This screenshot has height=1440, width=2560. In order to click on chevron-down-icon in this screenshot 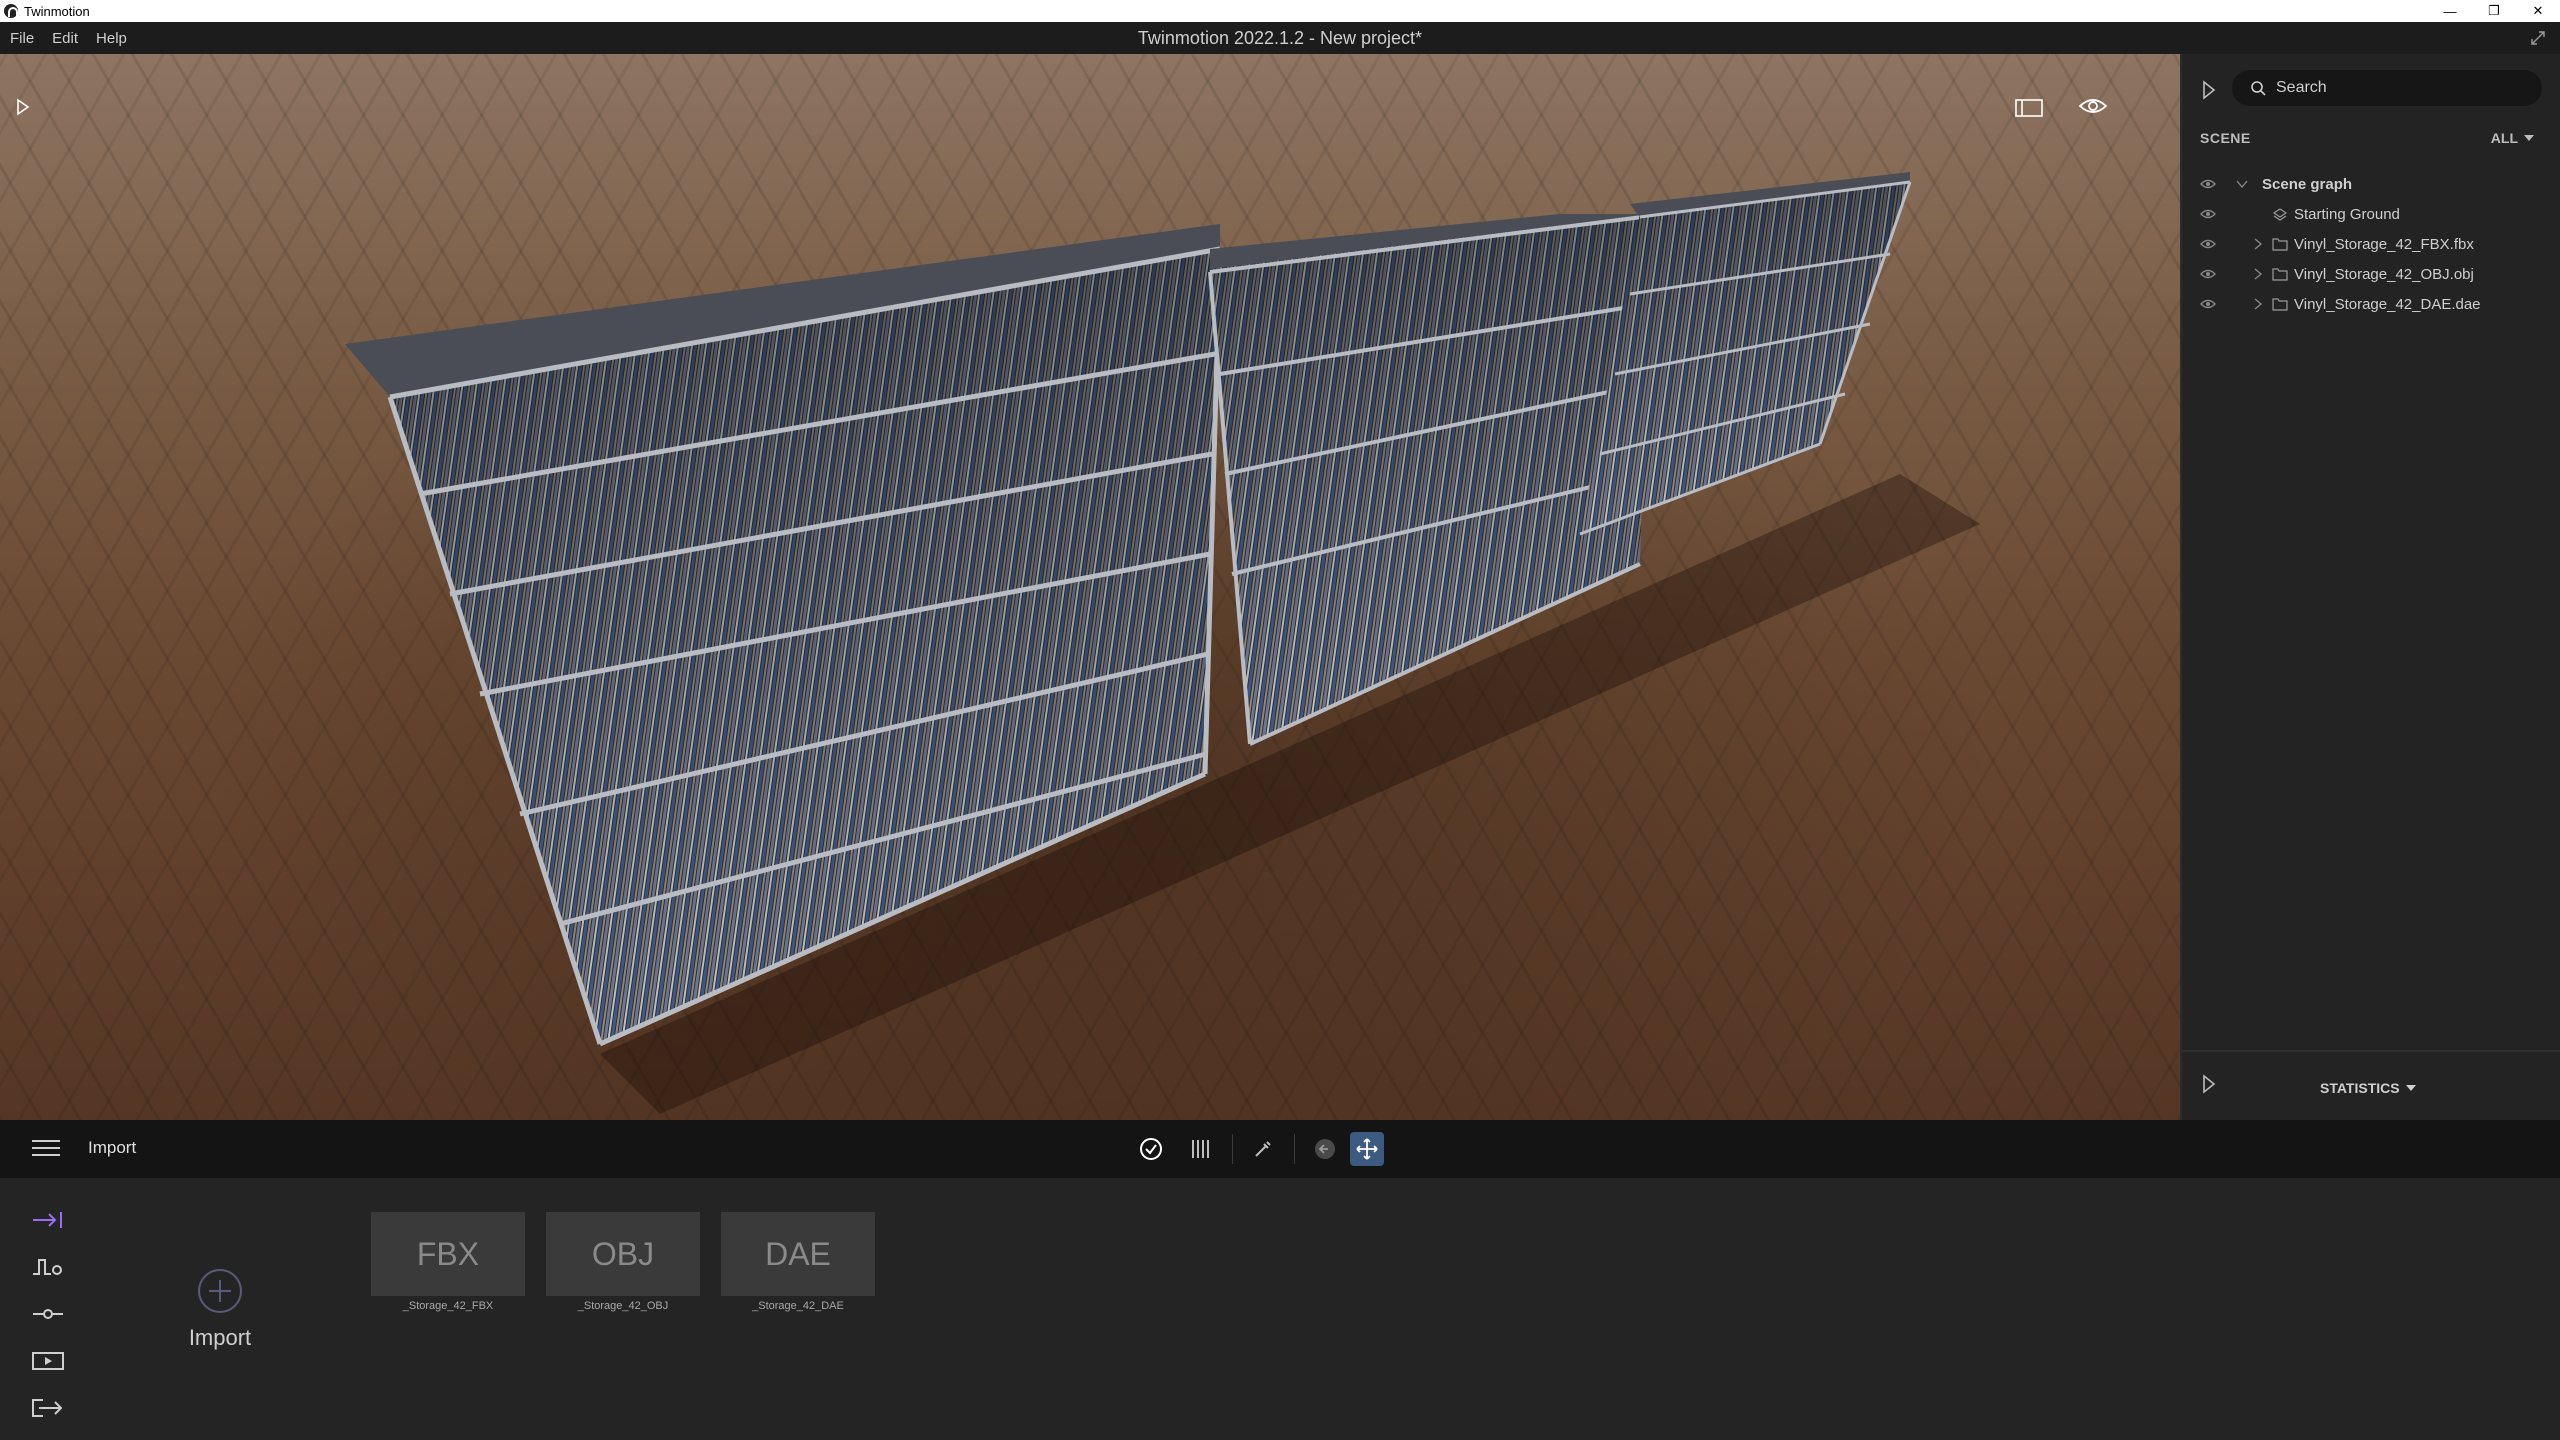, I will do `click(2242, 184)`.